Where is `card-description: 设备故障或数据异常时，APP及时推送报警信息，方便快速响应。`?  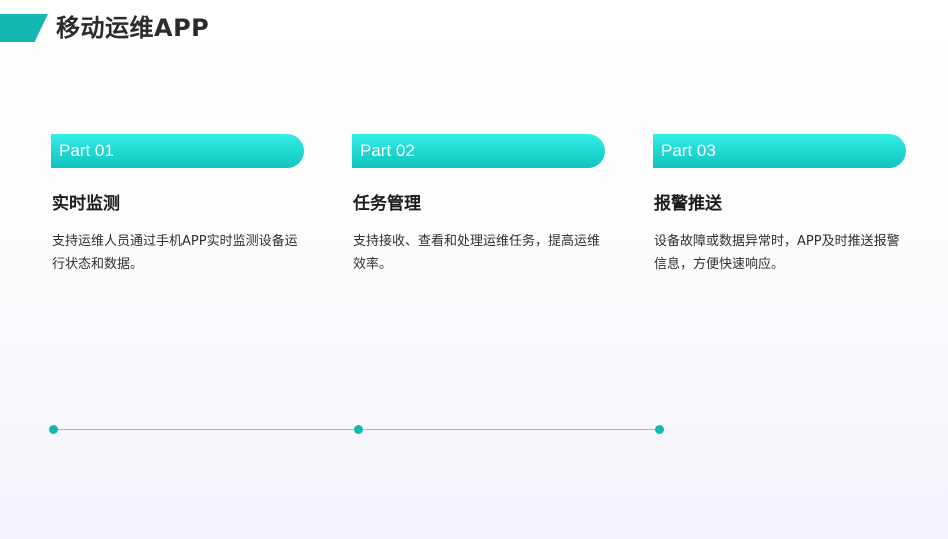 card-description: 设备故障或数据异常时，APP及时推送报警信息，方便快速响应。 is located at coordinates (777, 253).